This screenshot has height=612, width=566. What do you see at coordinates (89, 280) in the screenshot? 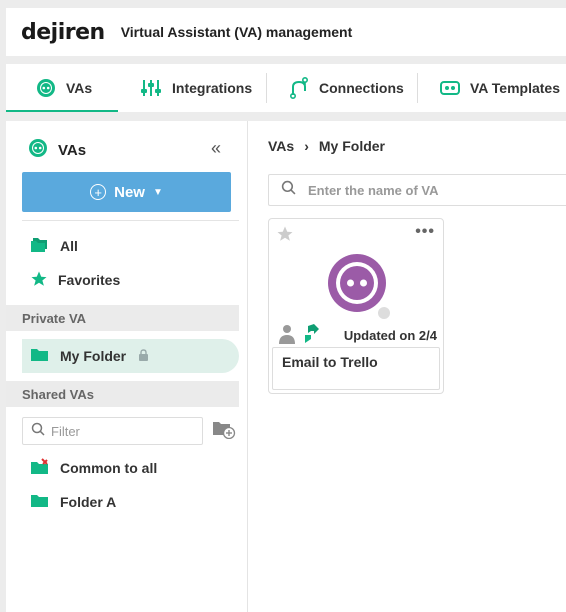
I see `sidebar-item-label: Favorites` at bounding box center [89, 280].